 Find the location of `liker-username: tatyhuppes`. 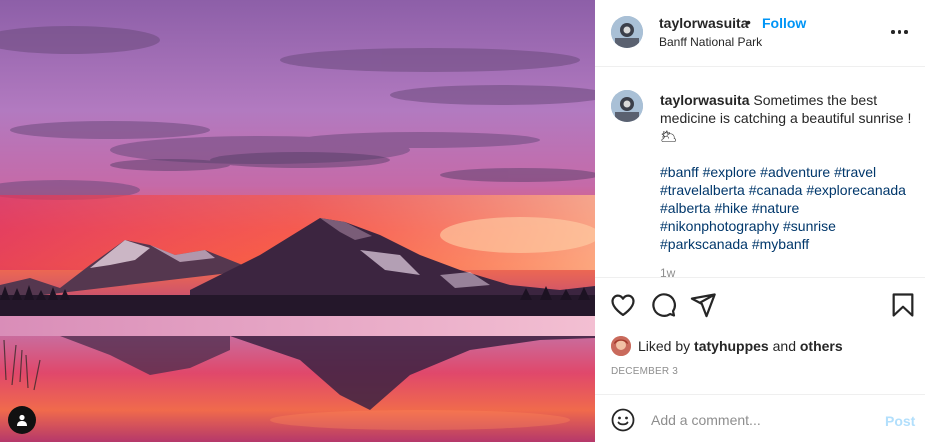

liker-username: tatyhuppes is located at coordinates (731, 346).